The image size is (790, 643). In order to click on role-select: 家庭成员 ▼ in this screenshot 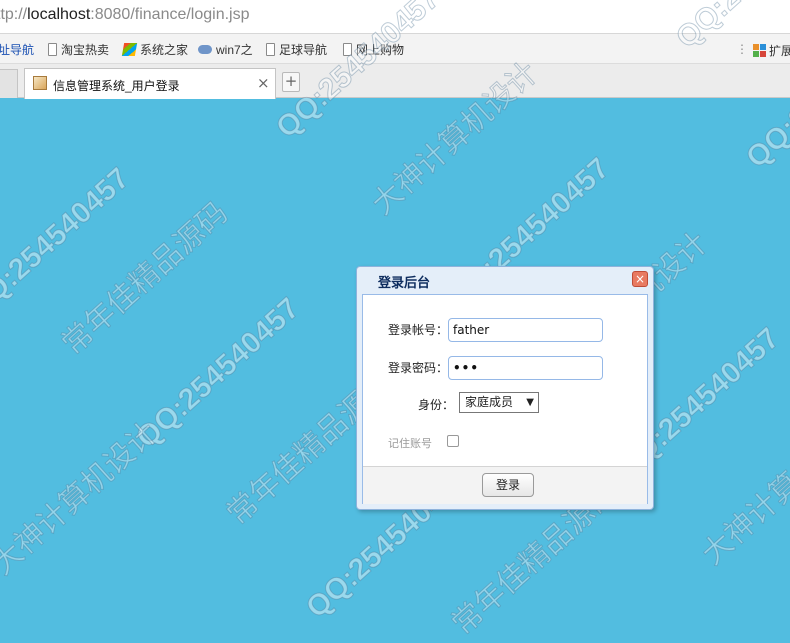, I will do `click(499, 402)`.